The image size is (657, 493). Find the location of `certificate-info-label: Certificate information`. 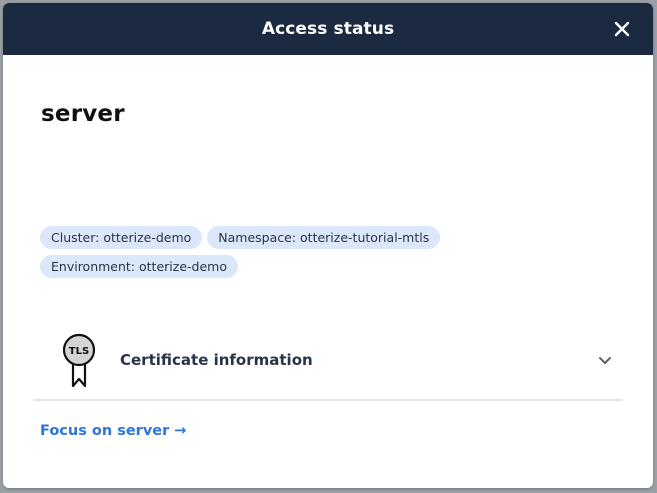

certificate-info-label: Certificate information is located at coordinates (216, 360).